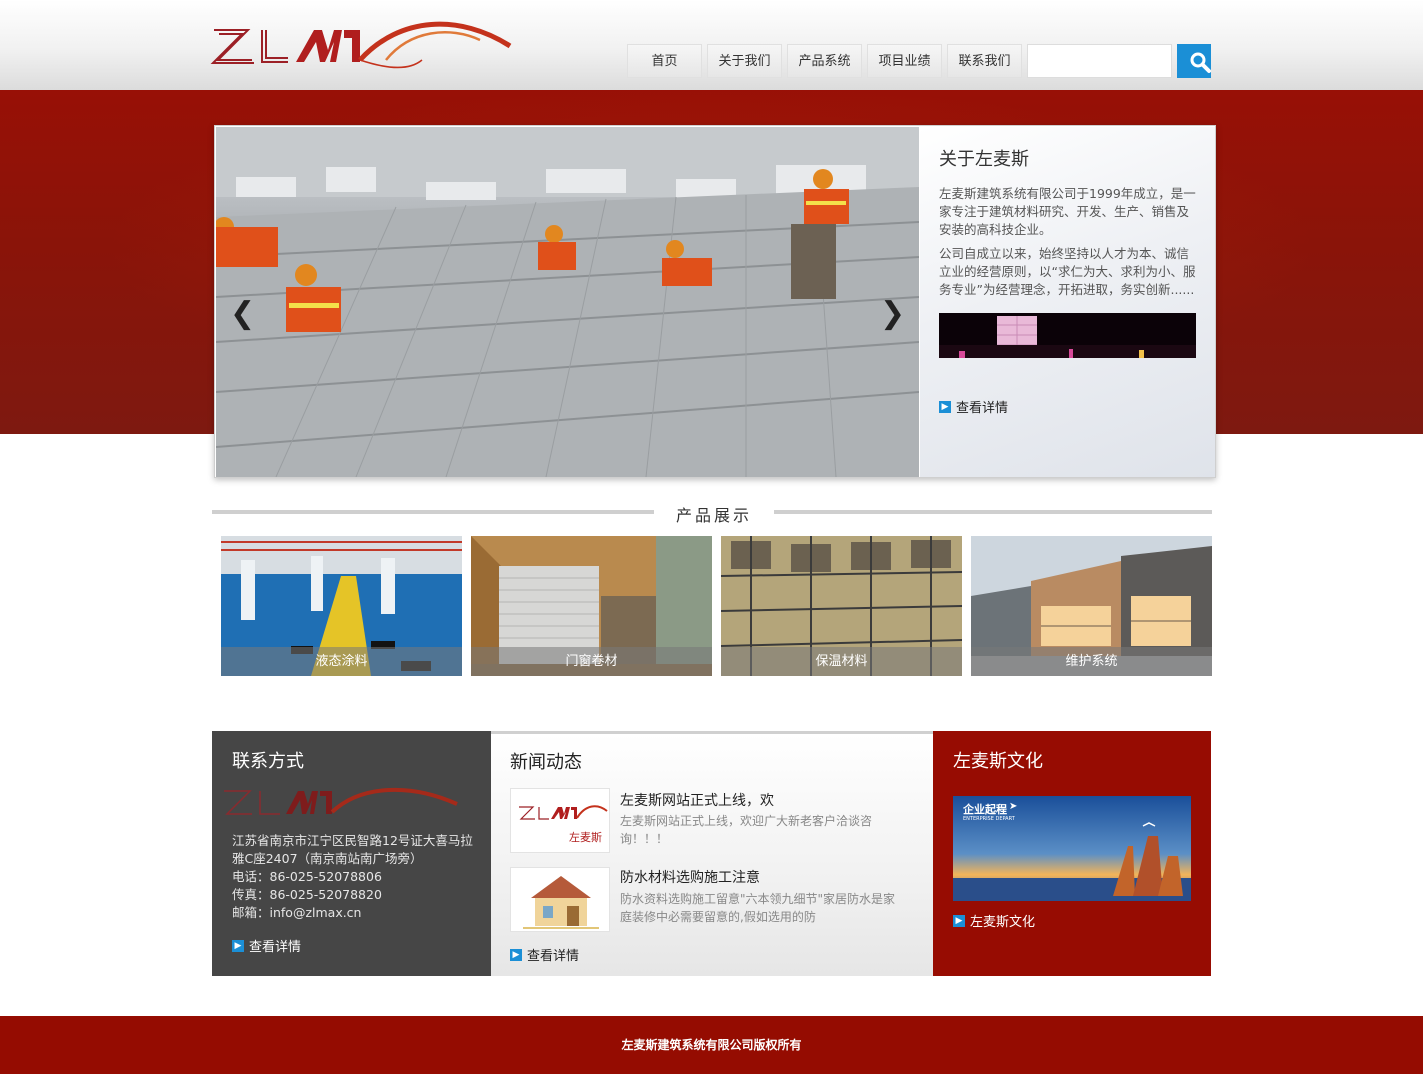  I want to click on news-thumbnail-text: 左麦斯, so click(585, 837).